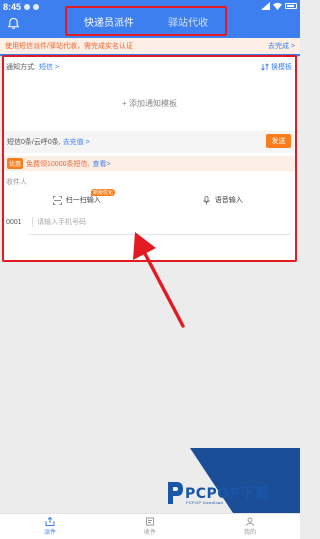  What do you see at coordinates (14, 222) in the screenshot?
I see `row-index: 0001` at bounding box center [14, 222].